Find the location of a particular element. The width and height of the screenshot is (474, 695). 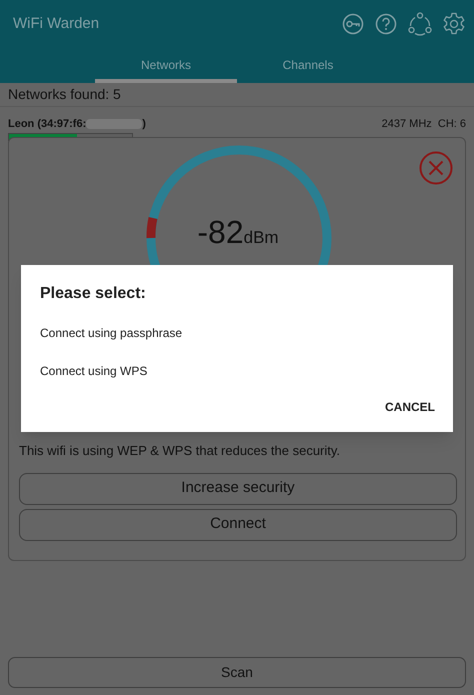

settings-icon is located at coordinates (454, 24).